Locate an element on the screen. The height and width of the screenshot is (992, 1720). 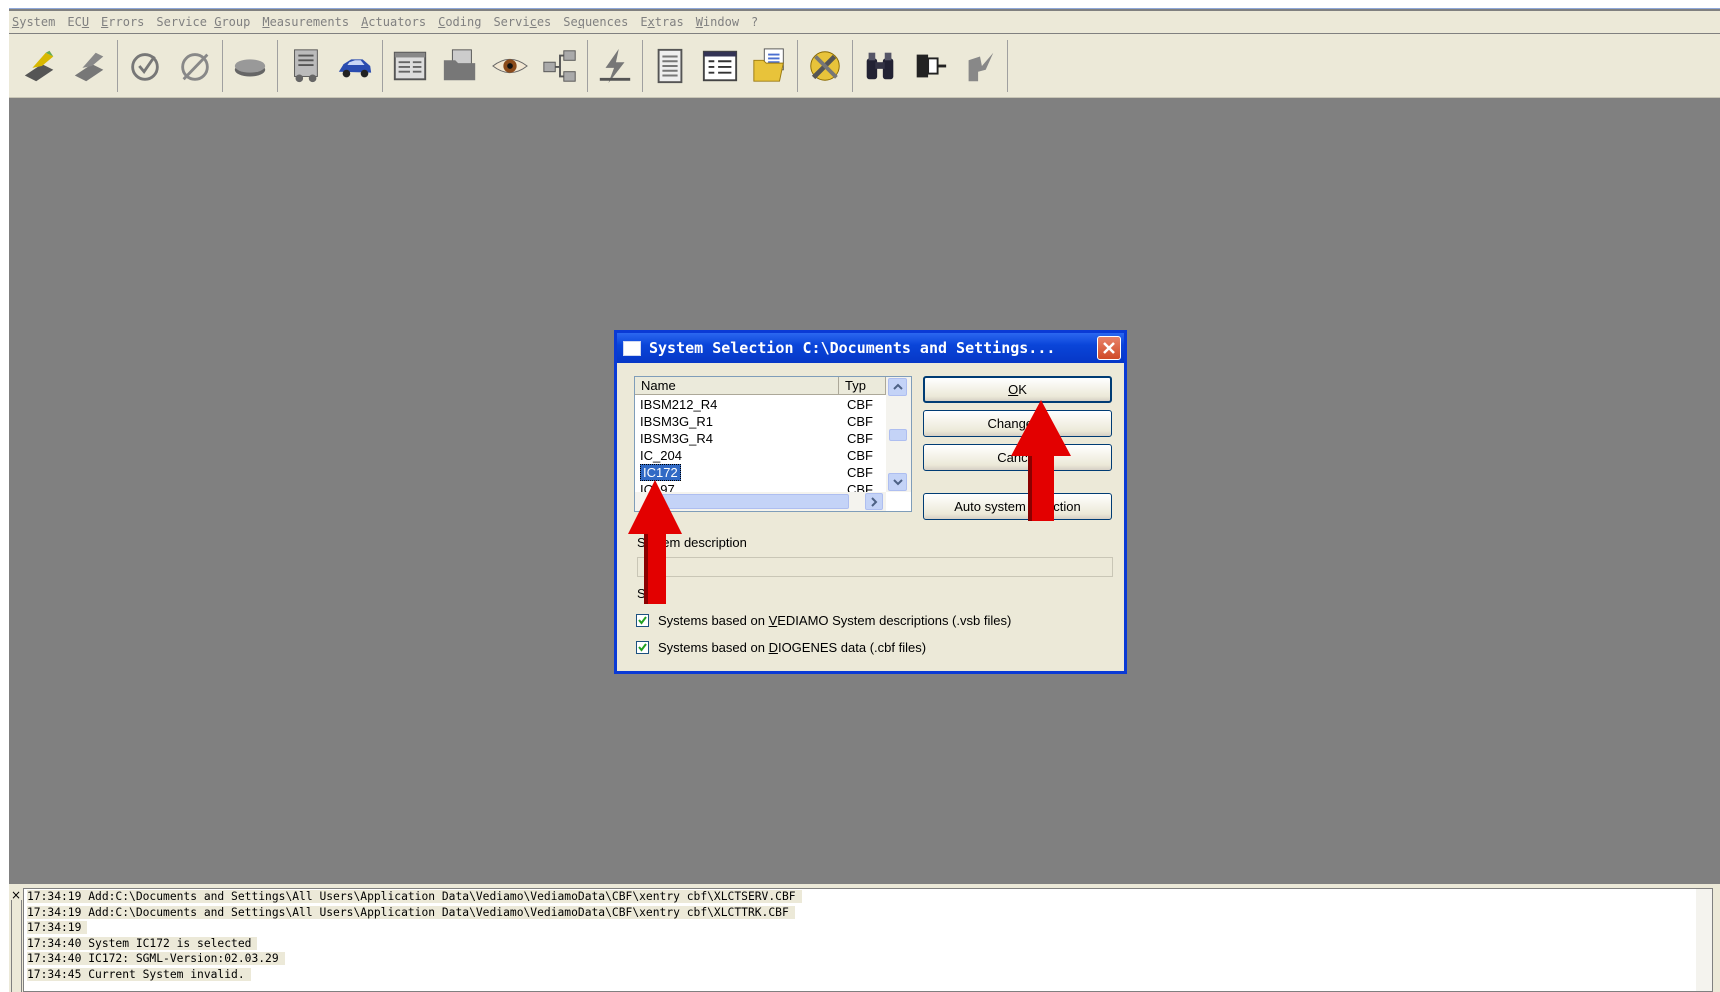
log-line: 17:34:40 IC172: SGML-Version:02.03.29 is located at coordinates (868, 959).